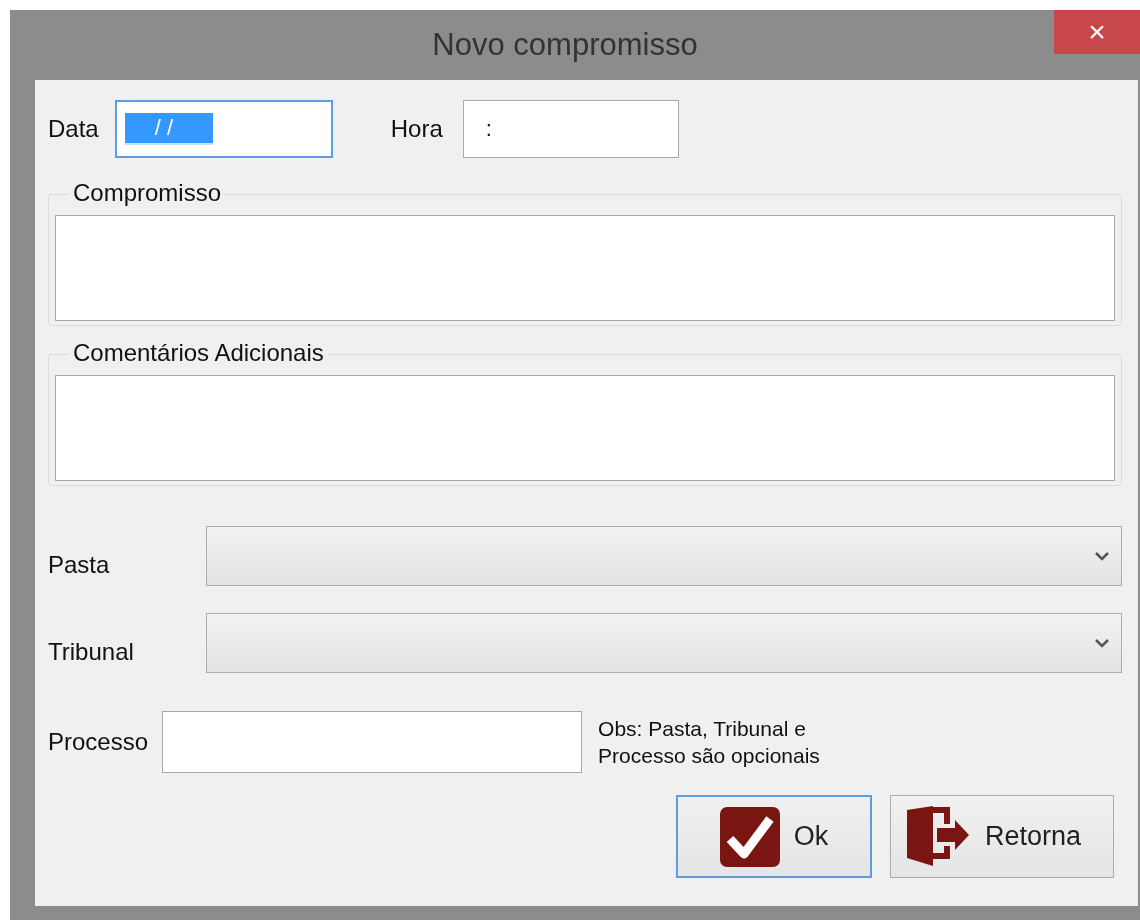  I want to click on window-title: Novo compromisso, so click(565, 45).